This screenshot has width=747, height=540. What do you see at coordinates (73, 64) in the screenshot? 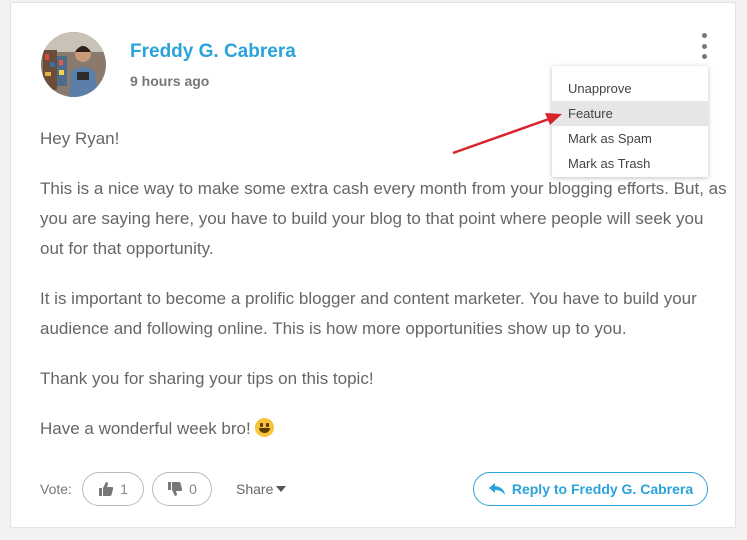
I see `avatar` at bounding box center [73, 64].